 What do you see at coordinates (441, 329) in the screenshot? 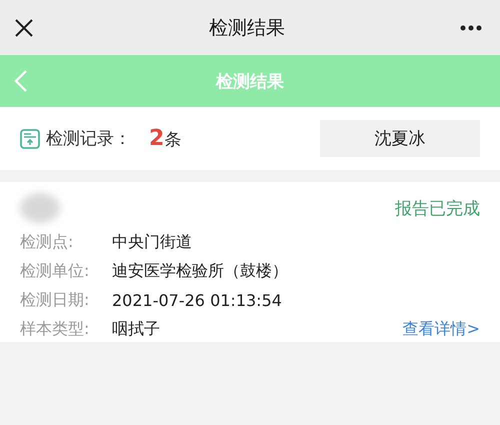
I see `details-link: 查看详情>` at bounding box center [441, 329].